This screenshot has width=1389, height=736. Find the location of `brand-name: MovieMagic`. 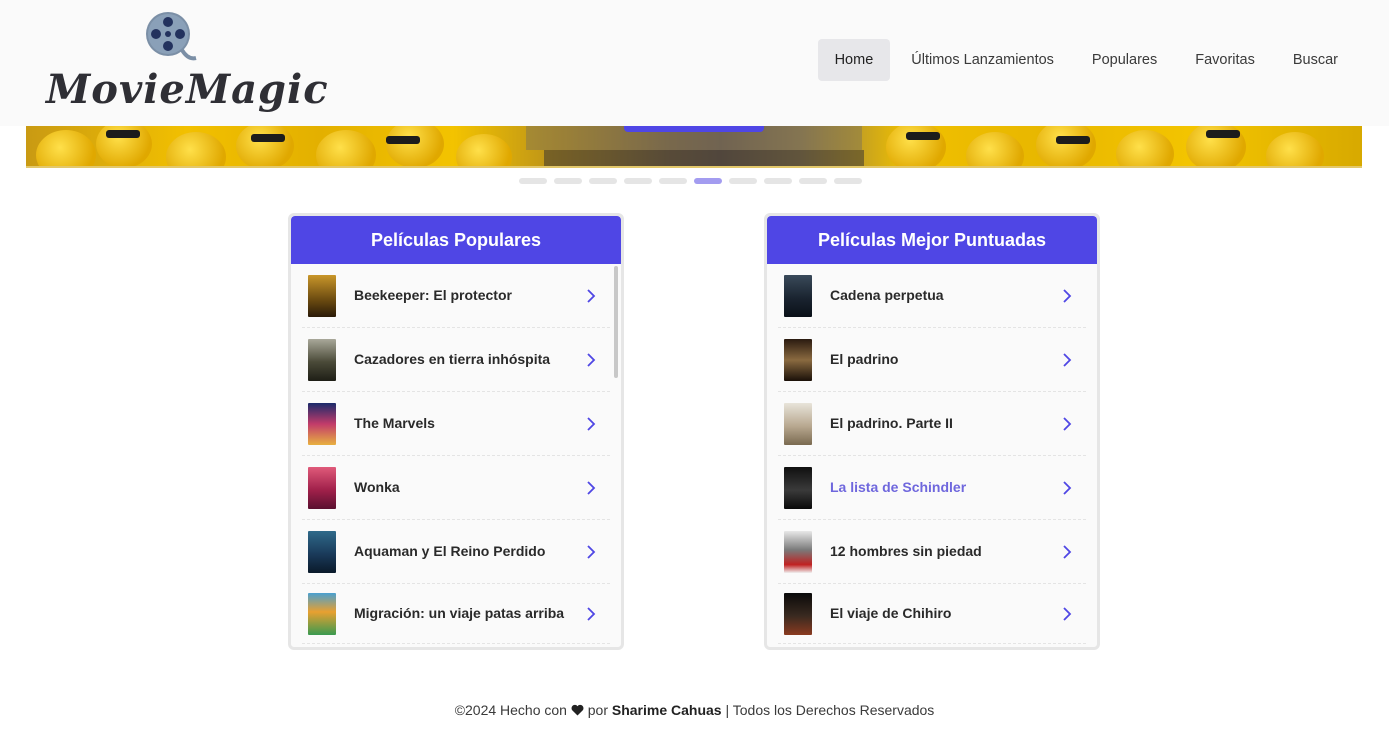

brand-name: MovieMagic is located at coordinates (187, 89).